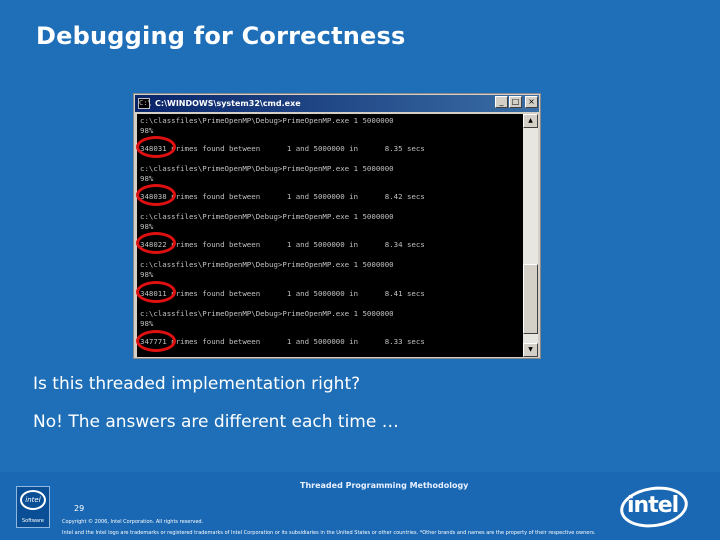 This screenshot has height=540, width=720. What do you see at coordinates (501, 102) in the screenshot?
I see `minimize-button: _` at bounding box center [501, 102].